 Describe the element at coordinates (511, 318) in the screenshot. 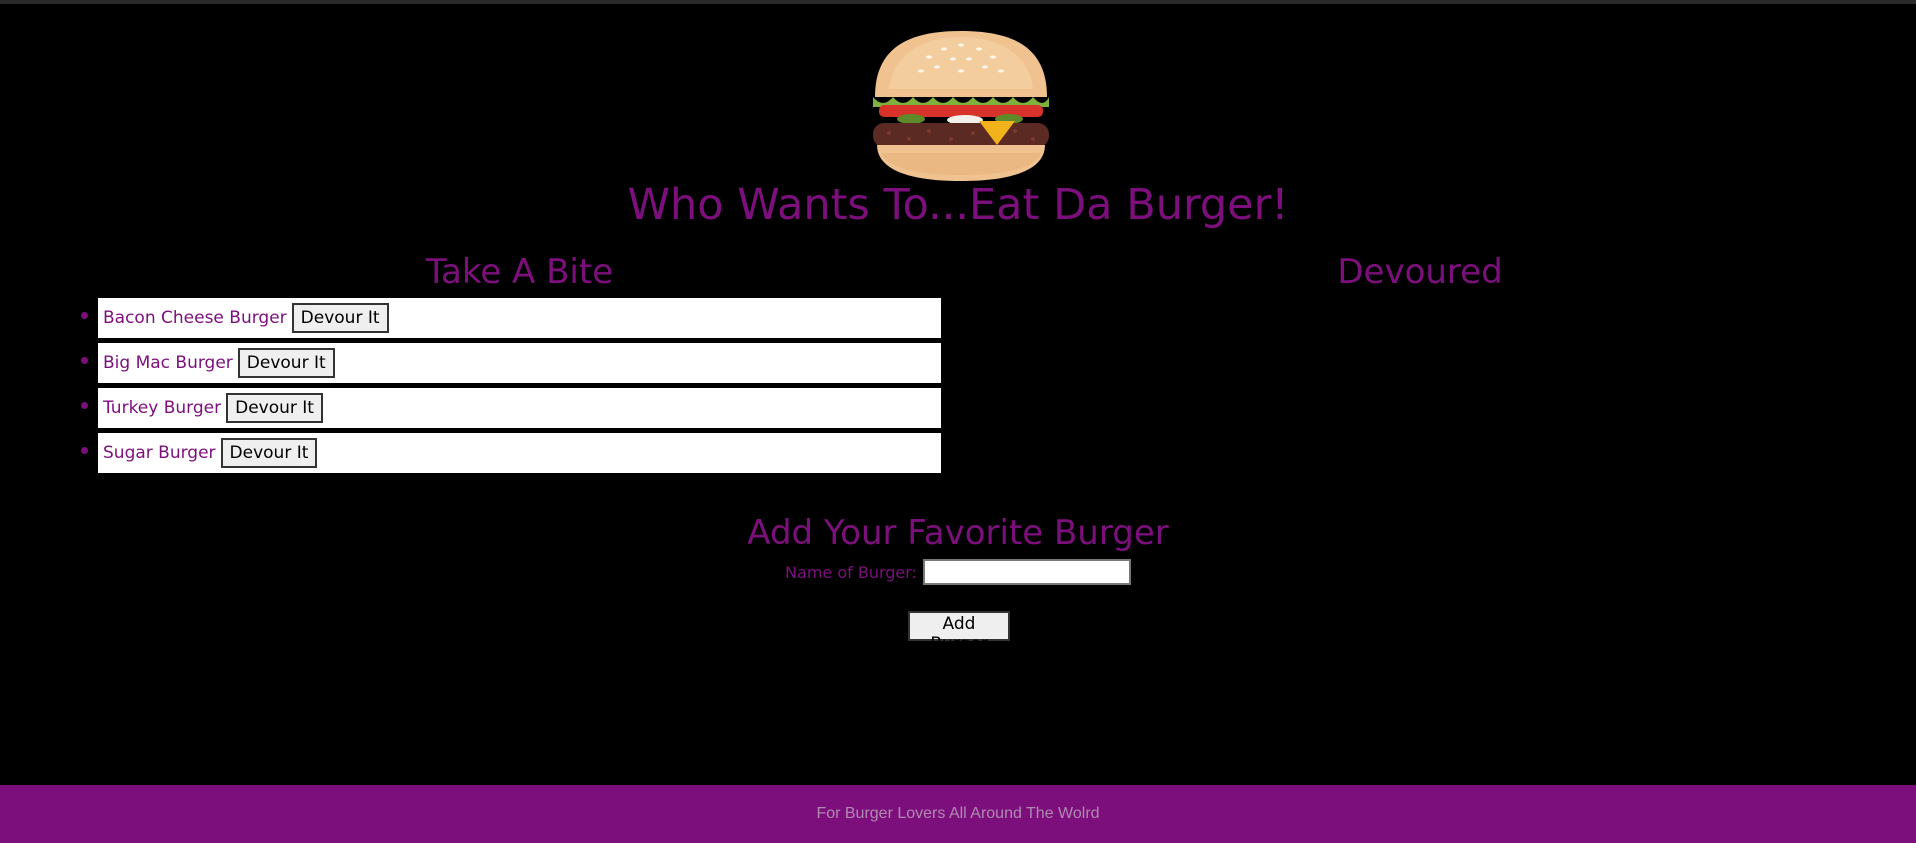

I see `list-item: Bacon Cheese Burger Devour It` at that location.